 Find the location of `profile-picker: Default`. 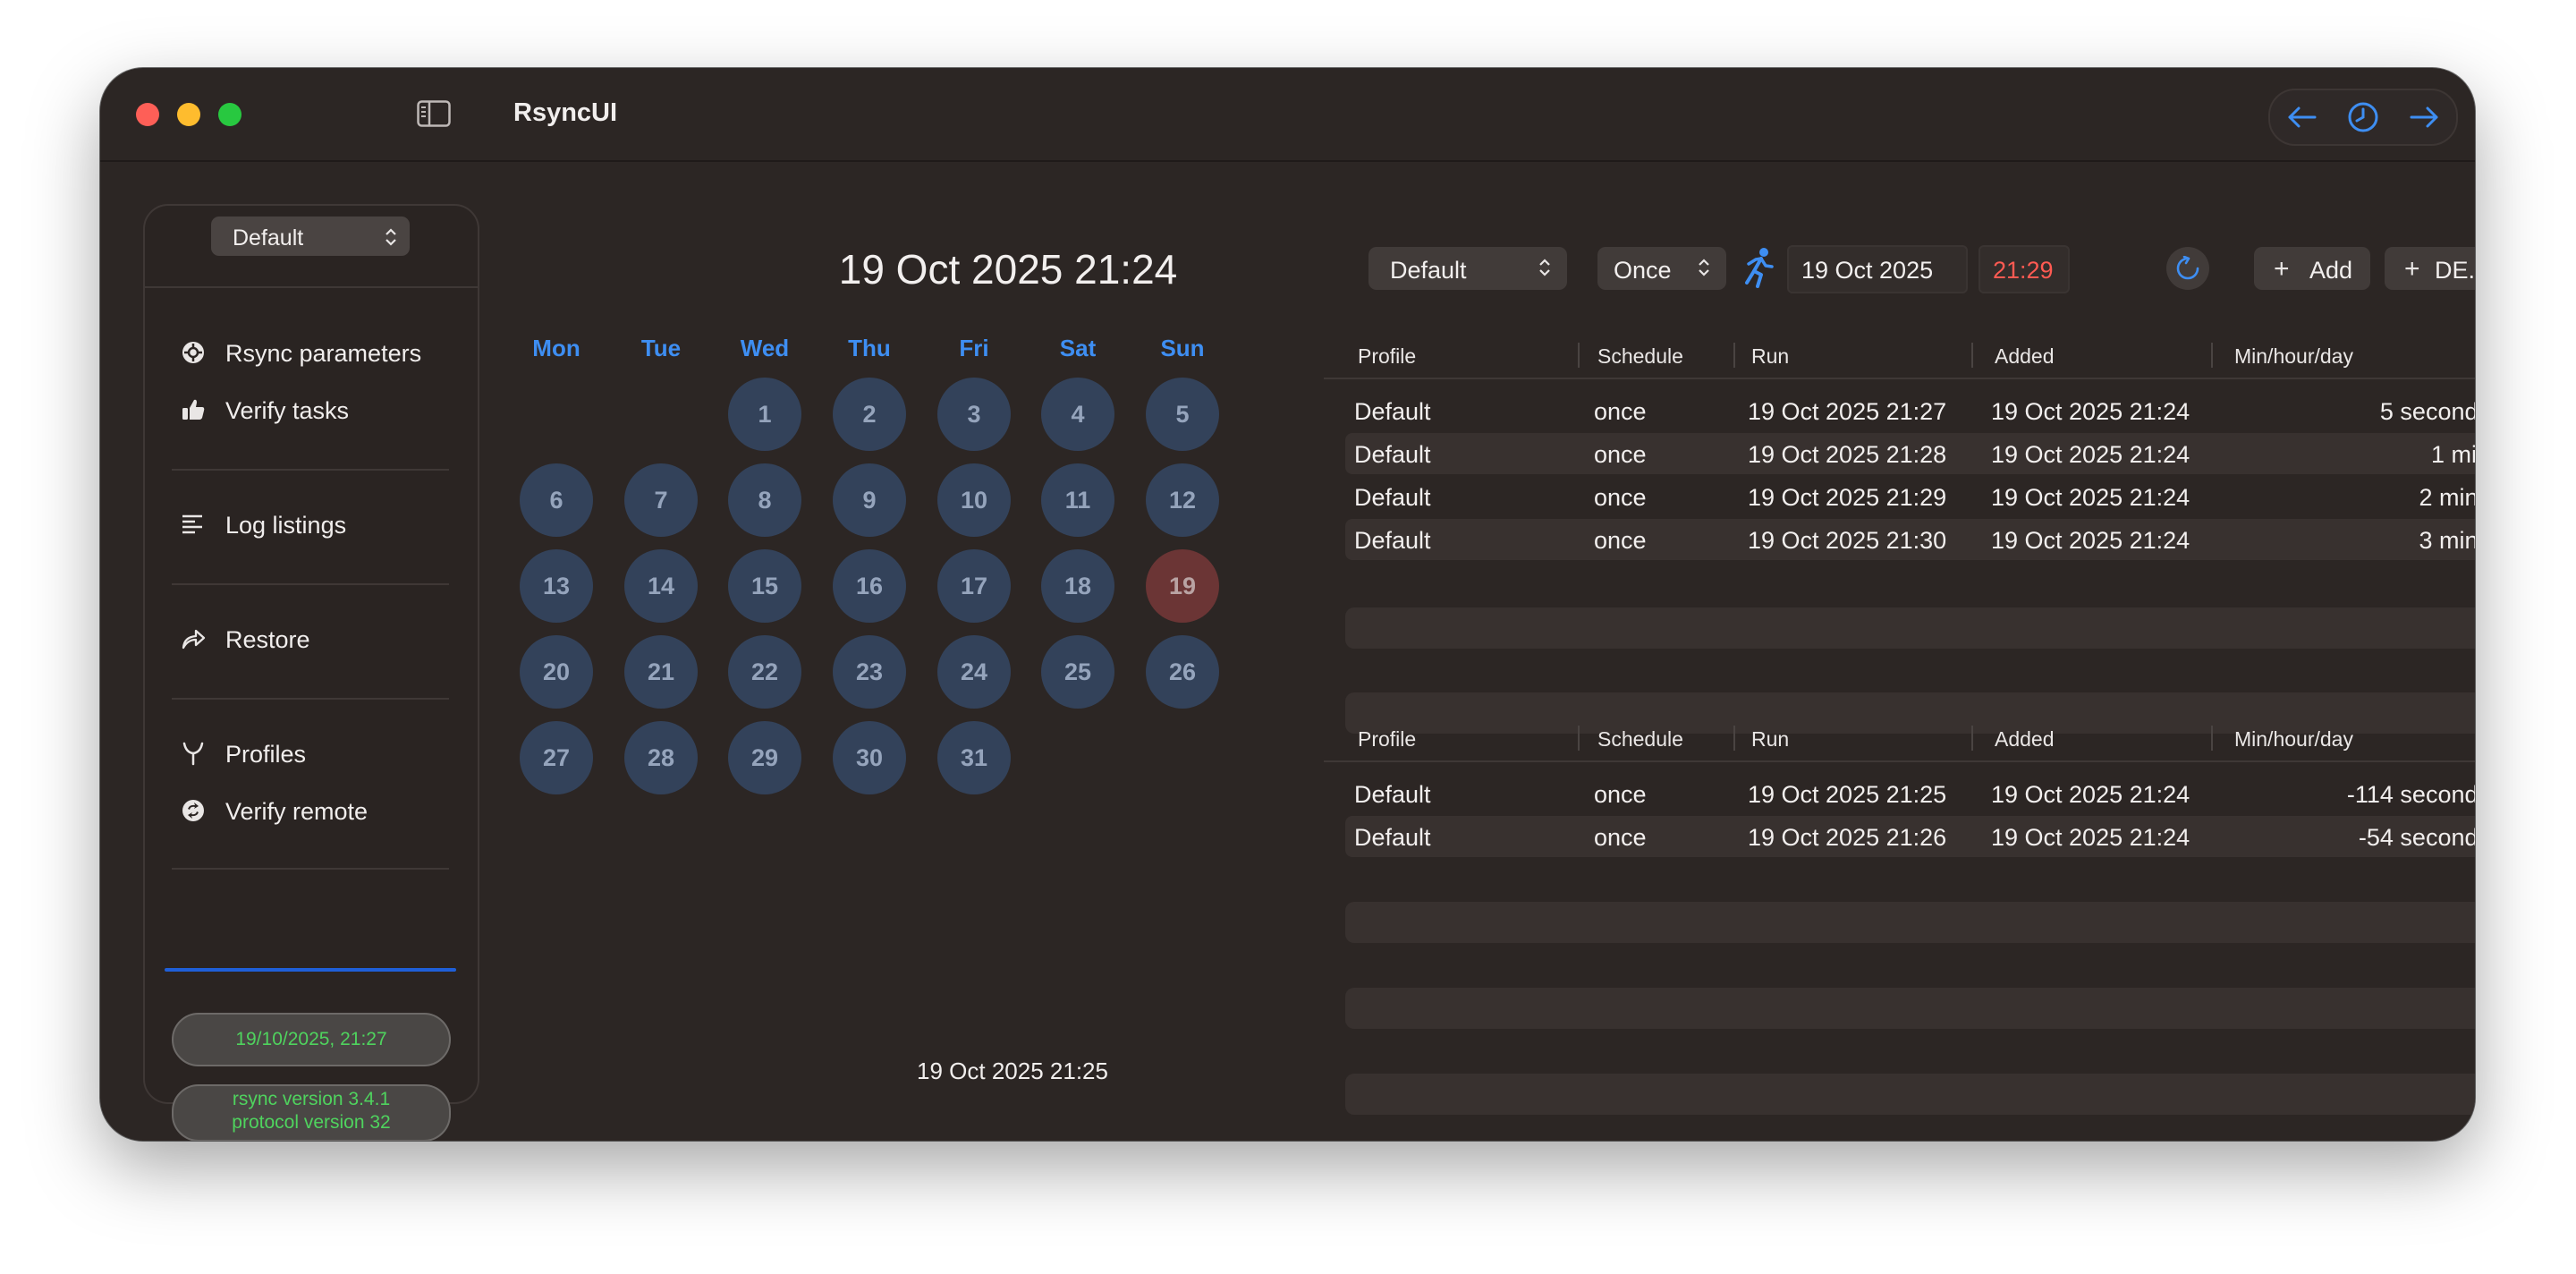

profile-picker: Default is located at coordinates (1467, 268).